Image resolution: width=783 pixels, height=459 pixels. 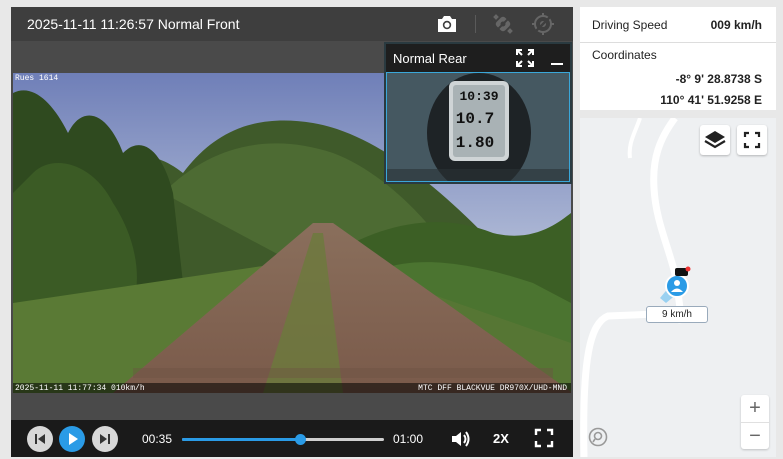 I want to click on pip-header: Normal Rear, so click(x=478, y=58).